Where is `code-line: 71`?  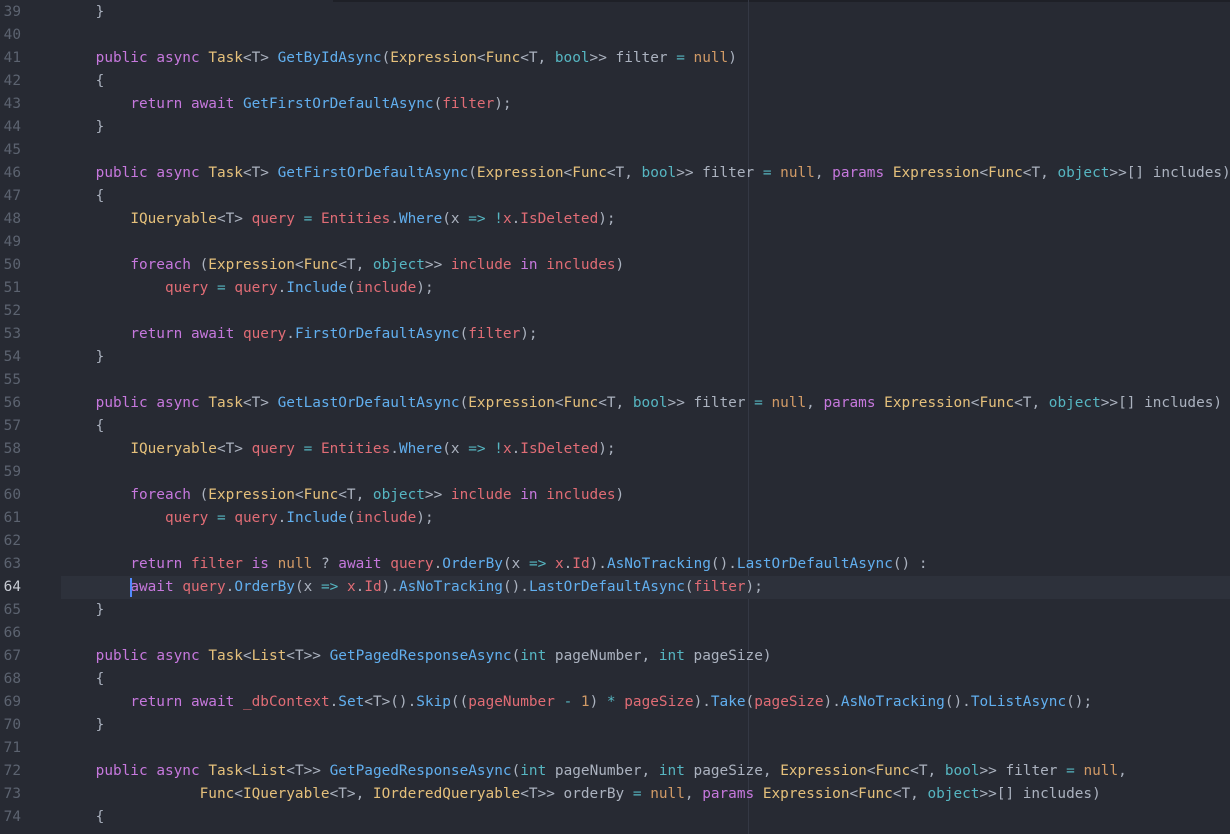
code-line: 71 is located at coordinates (615, 748).